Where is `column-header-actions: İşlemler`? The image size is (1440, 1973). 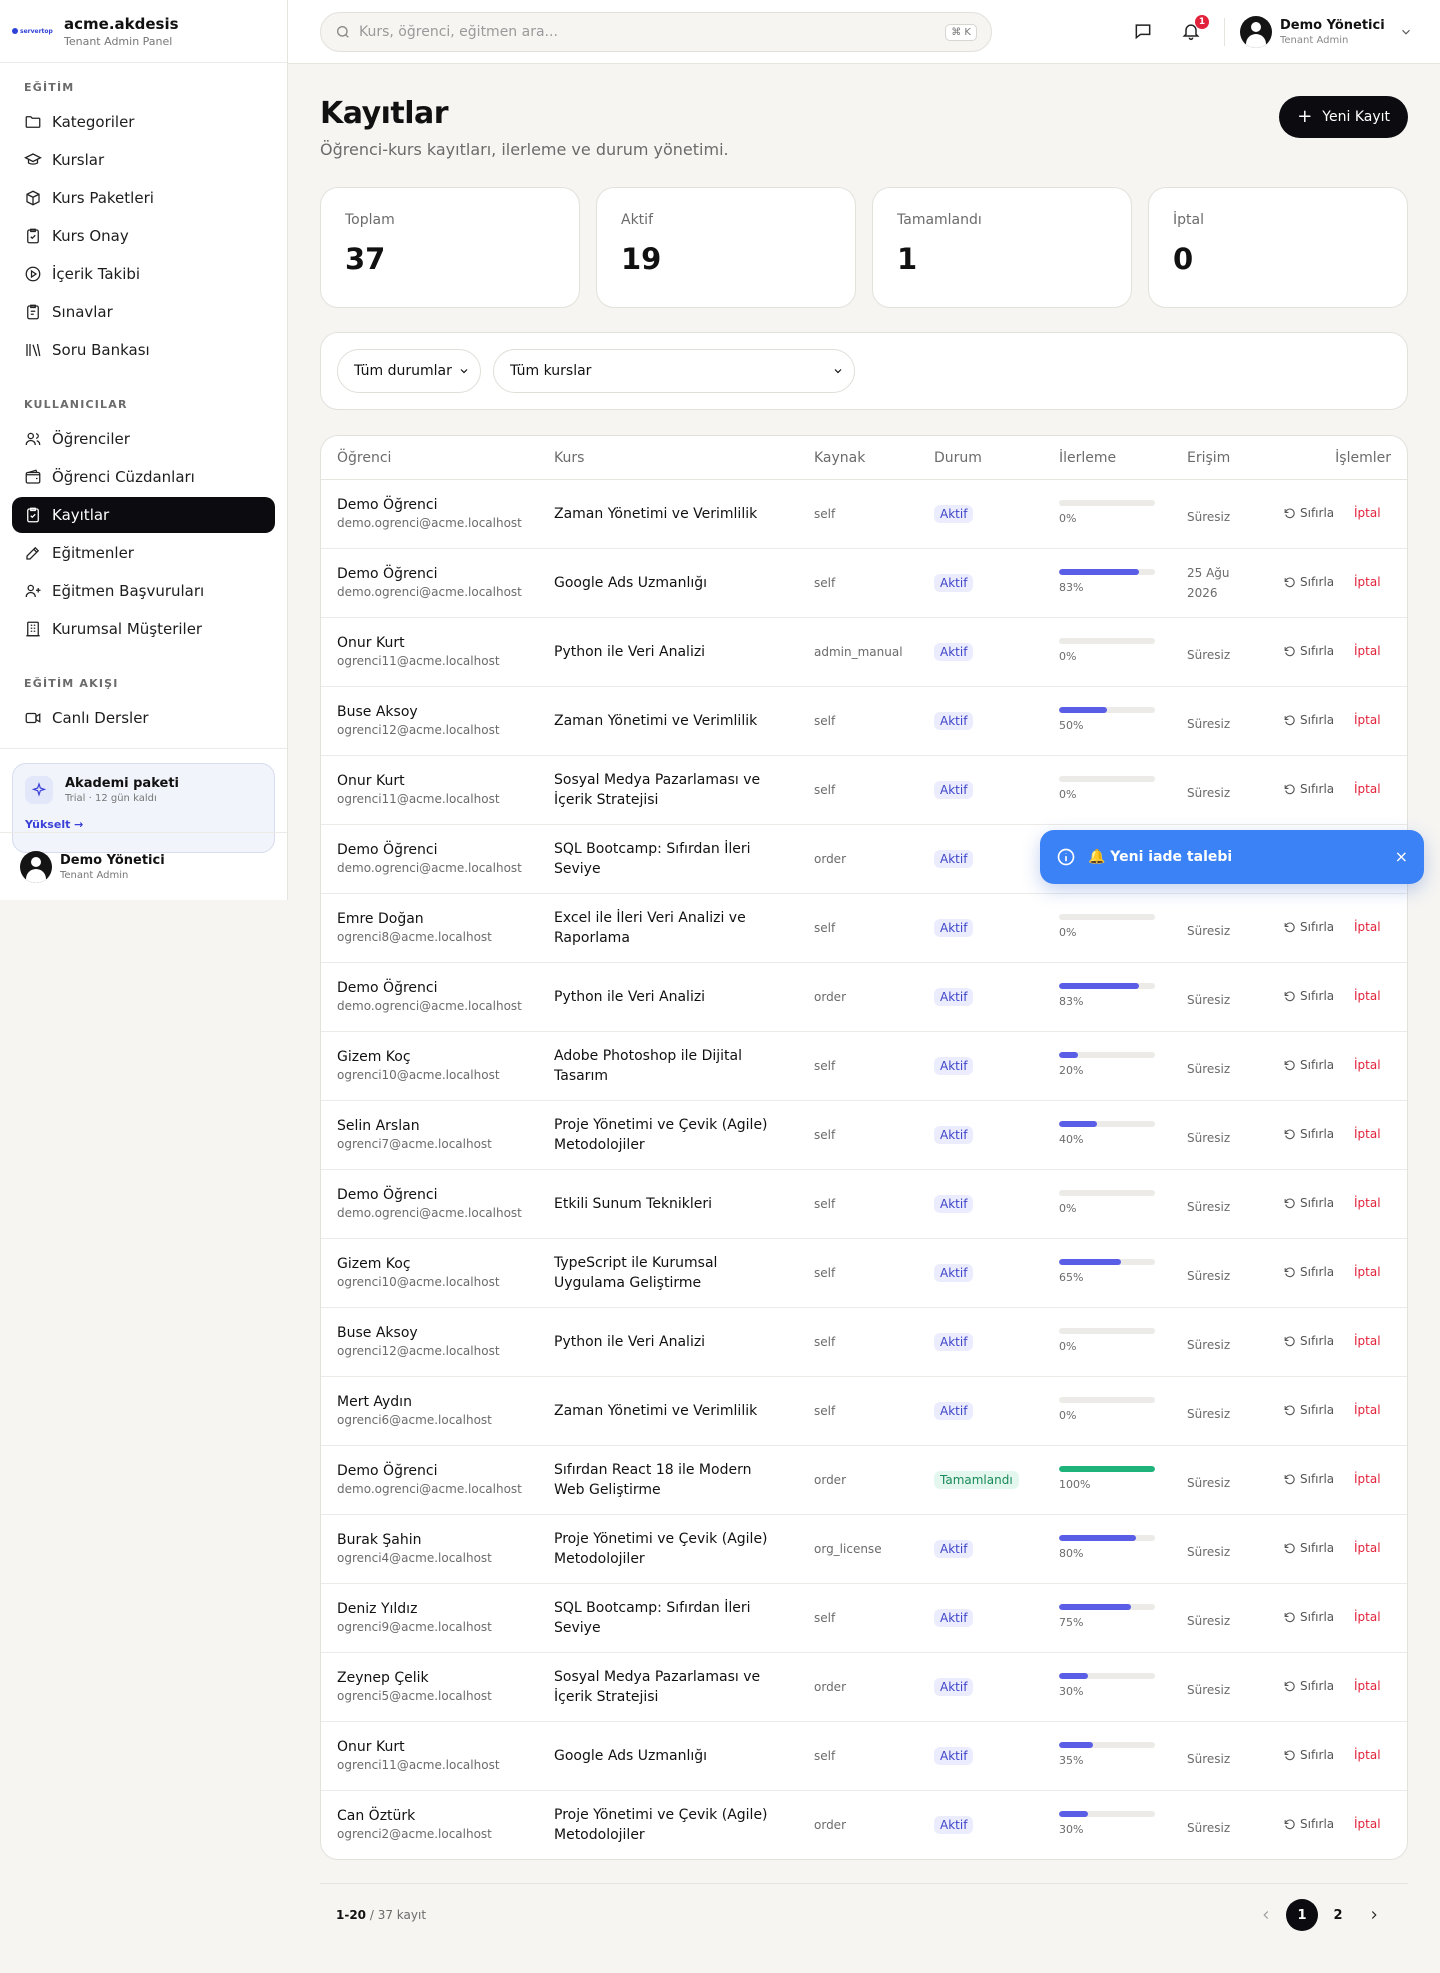
column-header-actions: İşlemler is located at coordinates (1363, 458).